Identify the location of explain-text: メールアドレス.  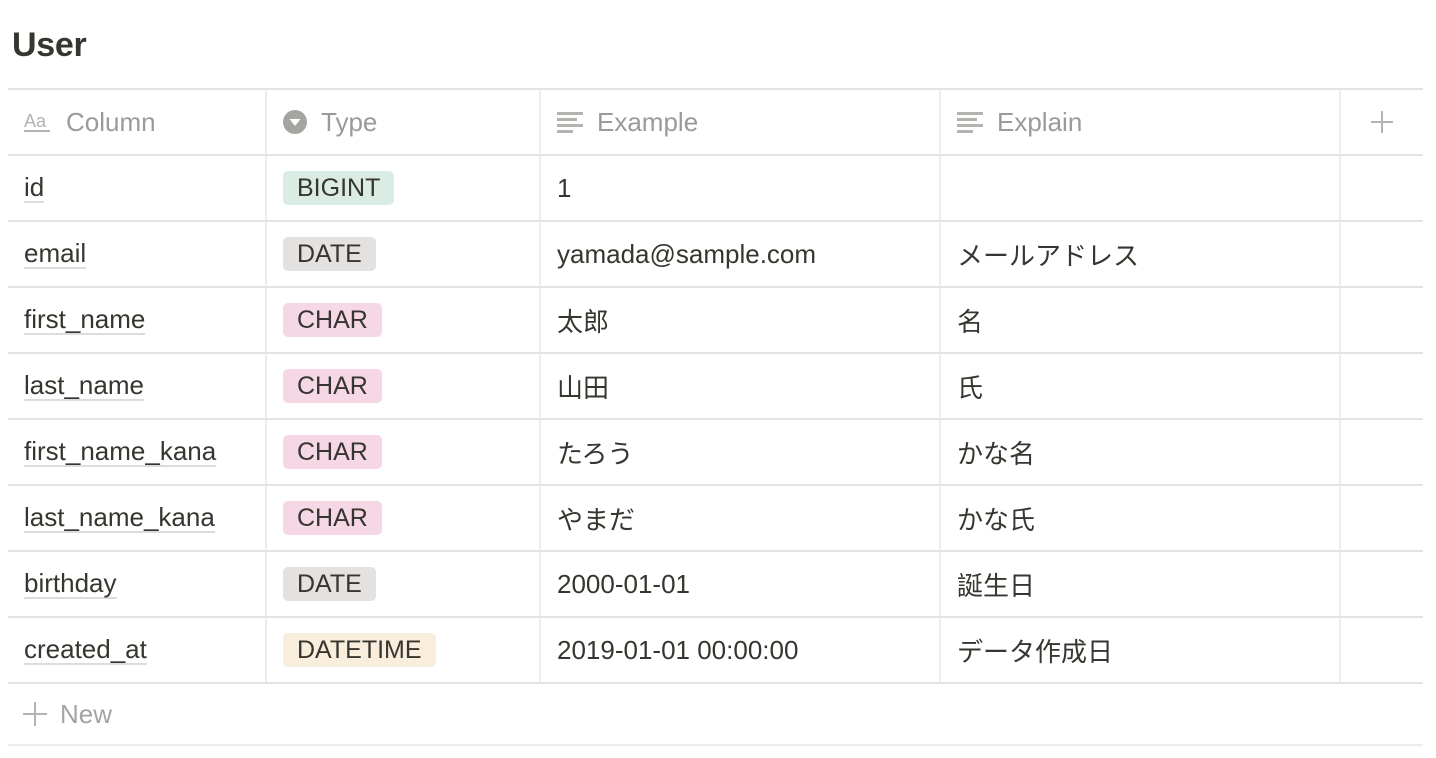
(1048, 255).